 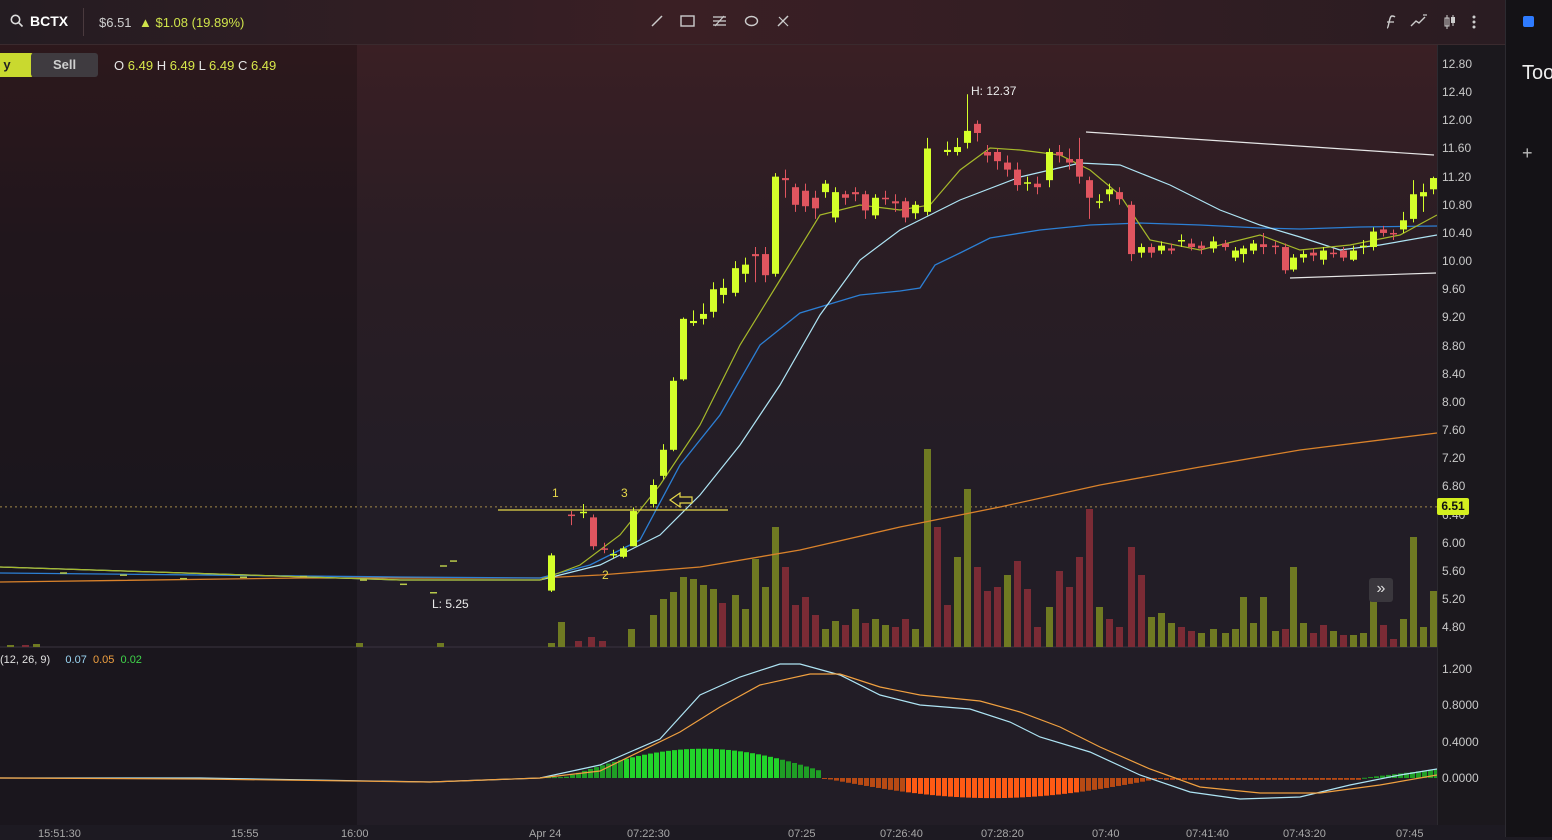 I want to click on compare-icon, so click(x=1419, y=21).